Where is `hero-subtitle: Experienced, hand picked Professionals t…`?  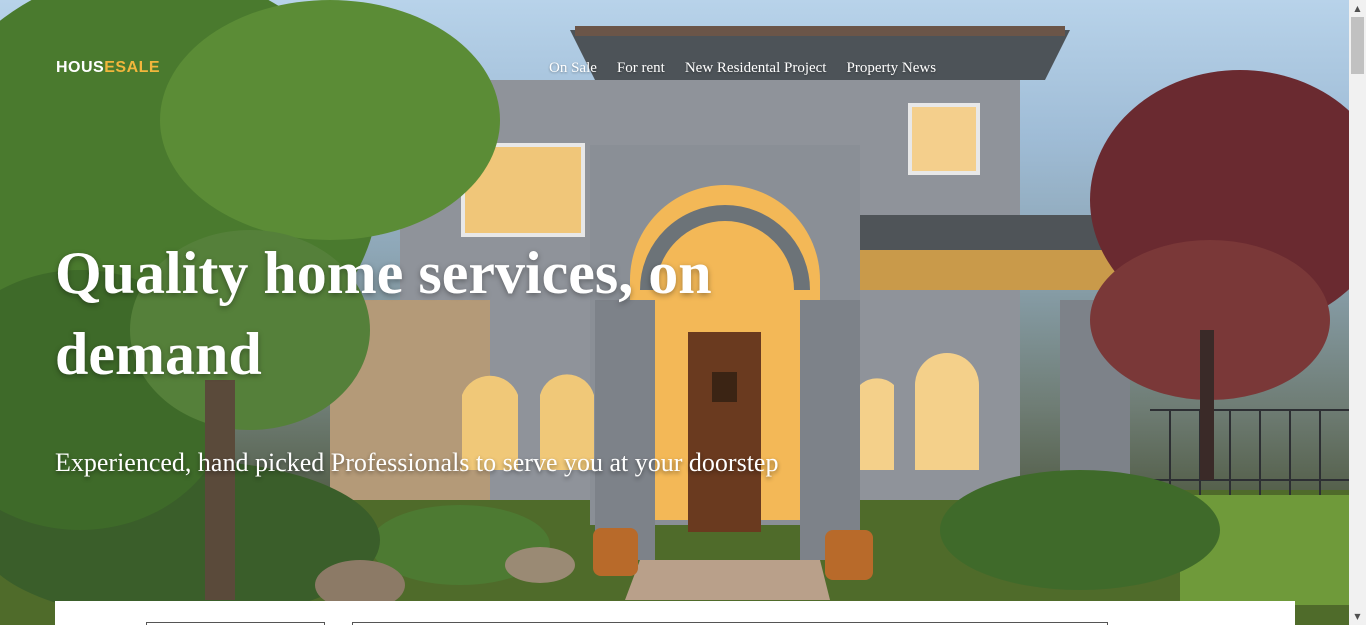 hero-subtitle: Experienced, hand picked Professionals t… is located at coordinates (417, 462).